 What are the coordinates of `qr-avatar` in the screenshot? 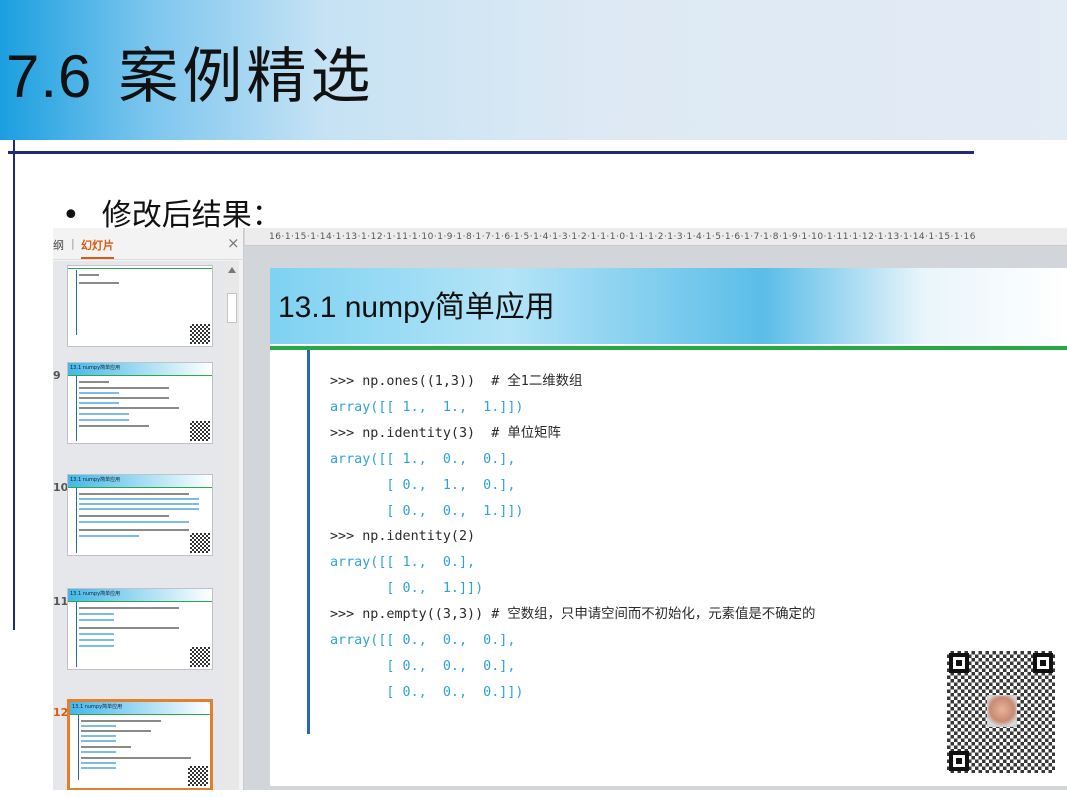 It's located at (1002, 711).